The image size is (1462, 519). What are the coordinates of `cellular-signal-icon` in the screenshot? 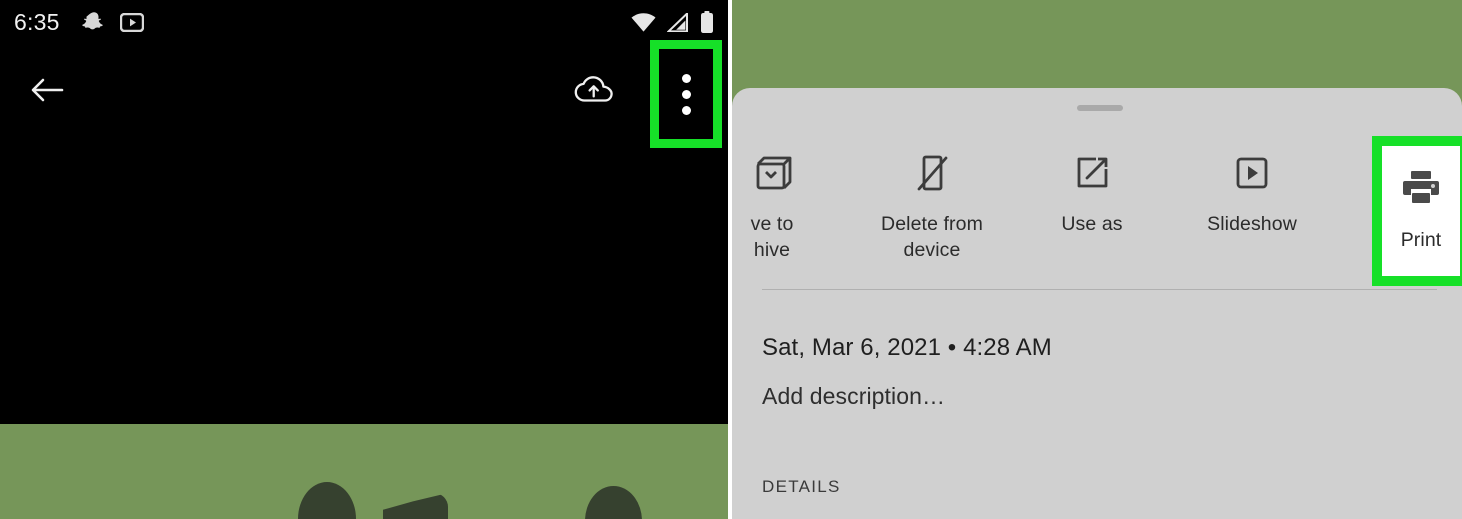 It's located at (678, 22).